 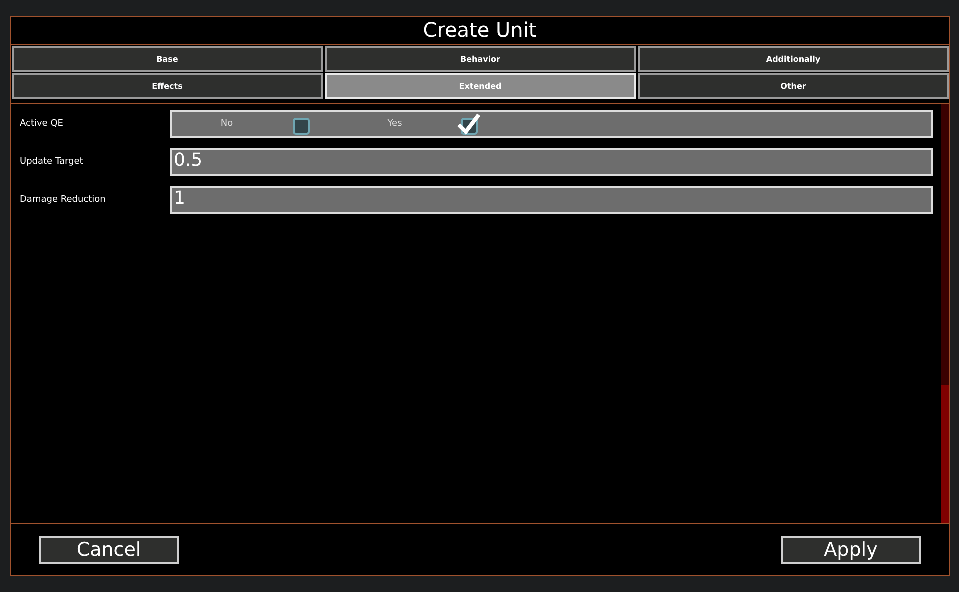 I want to click on scrollbar, so click(x=945, y=313).